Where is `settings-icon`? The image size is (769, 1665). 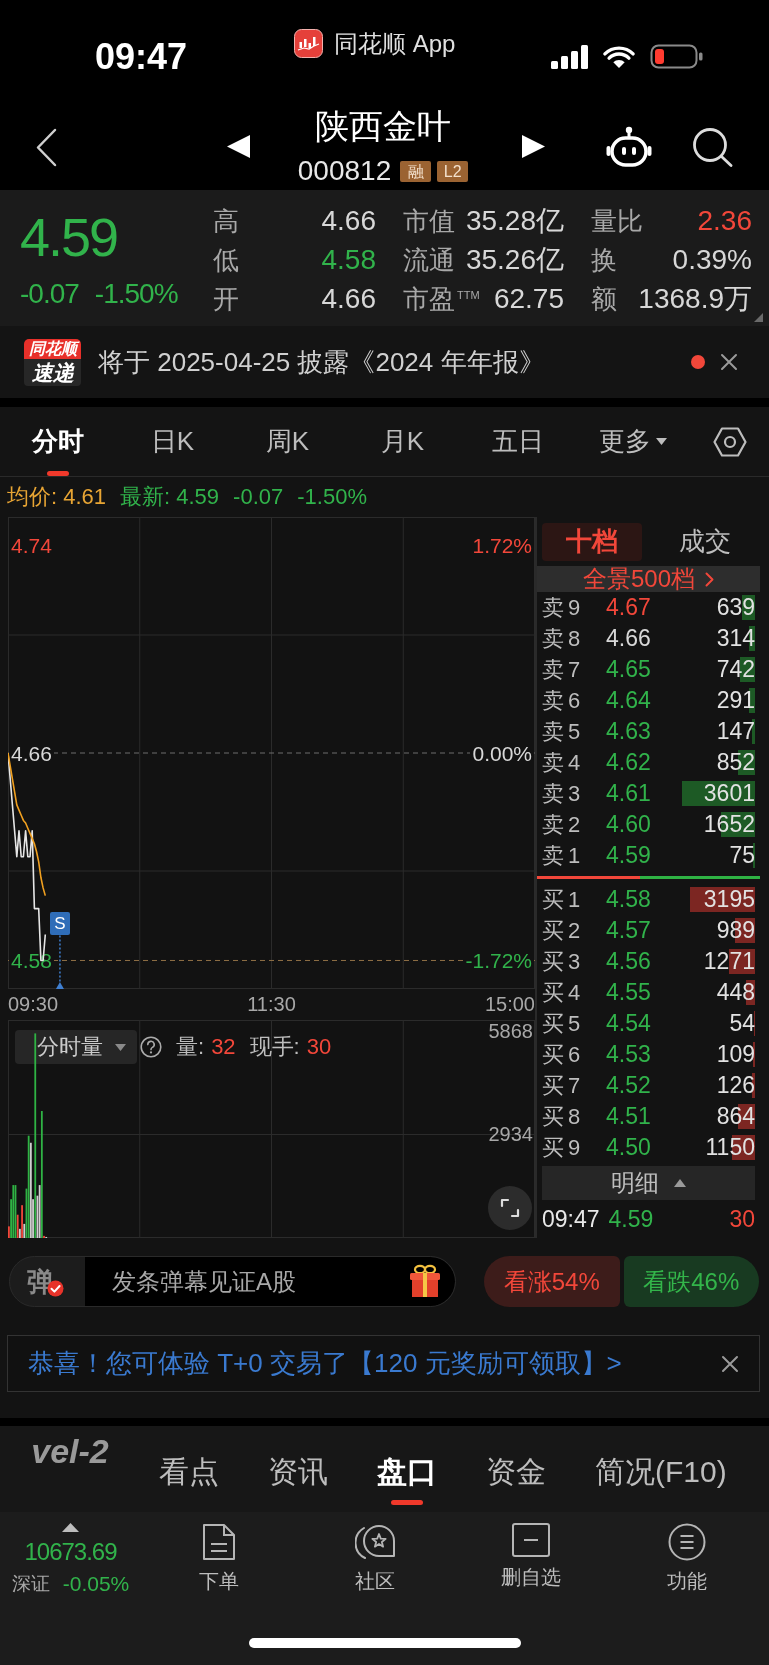 settings-icon is located at coordinates (729, 441).